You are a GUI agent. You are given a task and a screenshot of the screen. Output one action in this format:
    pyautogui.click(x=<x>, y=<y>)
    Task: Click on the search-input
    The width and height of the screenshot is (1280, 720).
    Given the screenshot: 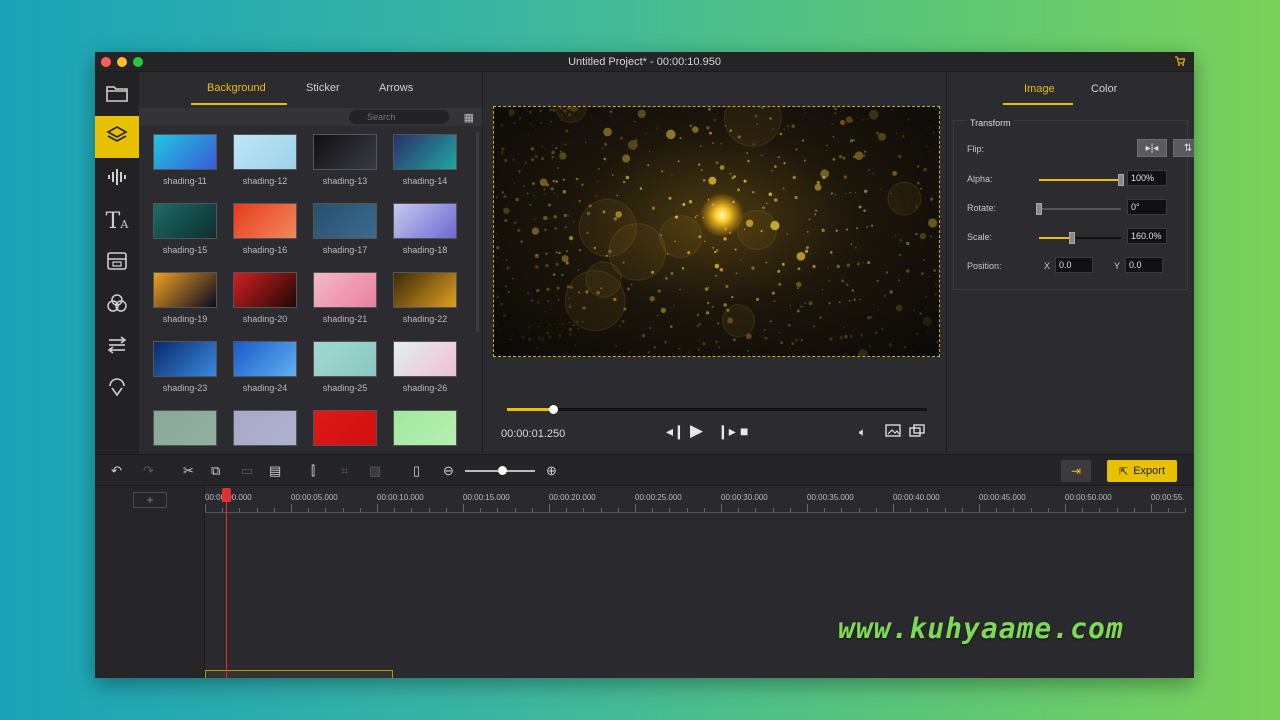 What is the action you would take?
    pyautogui.click(x=399, y=117)
    